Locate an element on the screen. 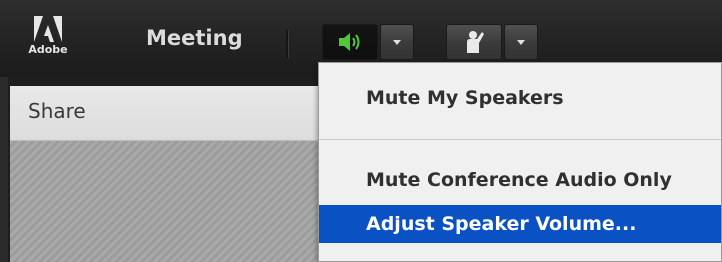 The width and height of the screenshot is (722, 262). speaker-icon is located at coordinates (349, 42).